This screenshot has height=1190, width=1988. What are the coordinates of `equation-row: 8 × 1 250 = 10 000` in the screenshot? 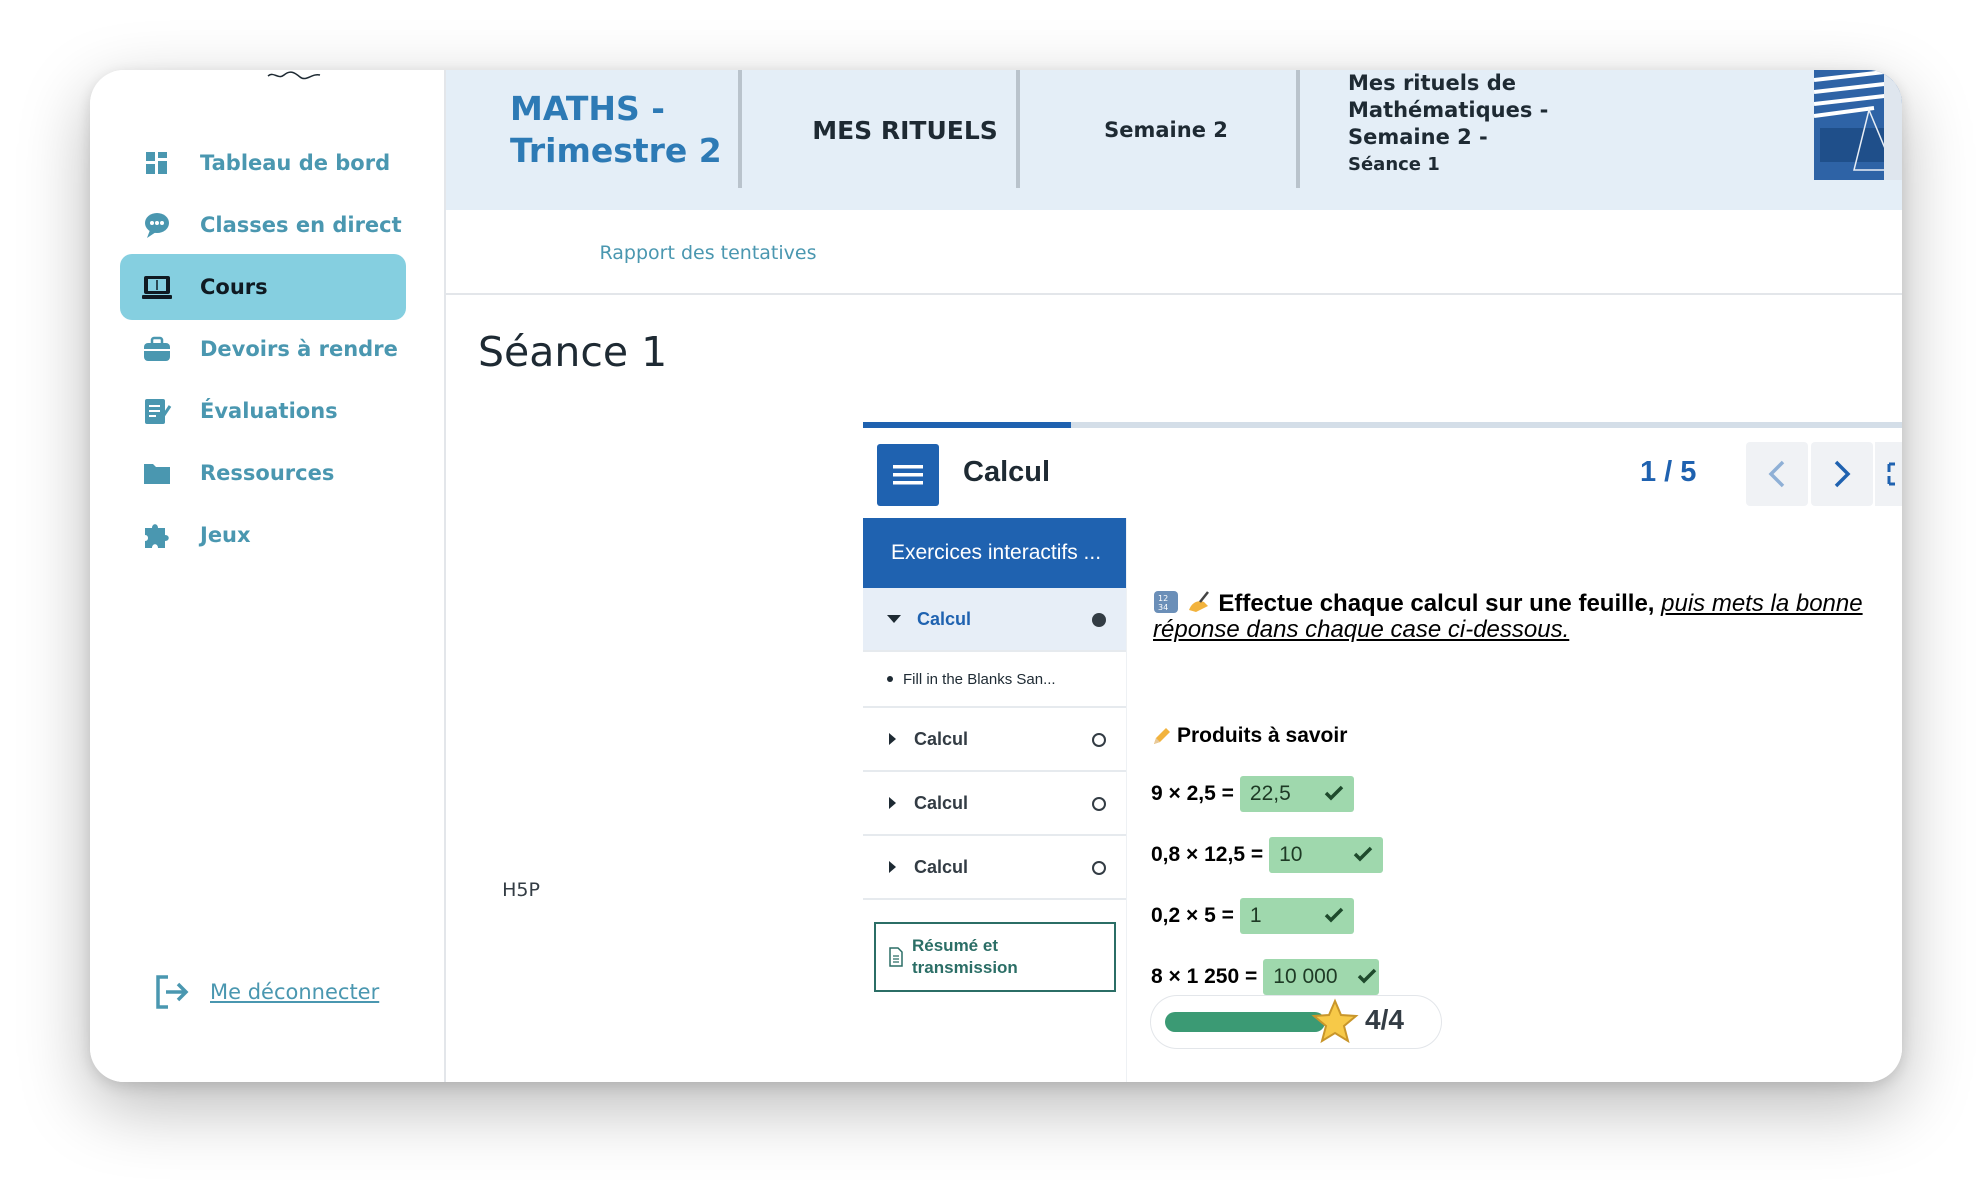 It's located at (1265, 977).